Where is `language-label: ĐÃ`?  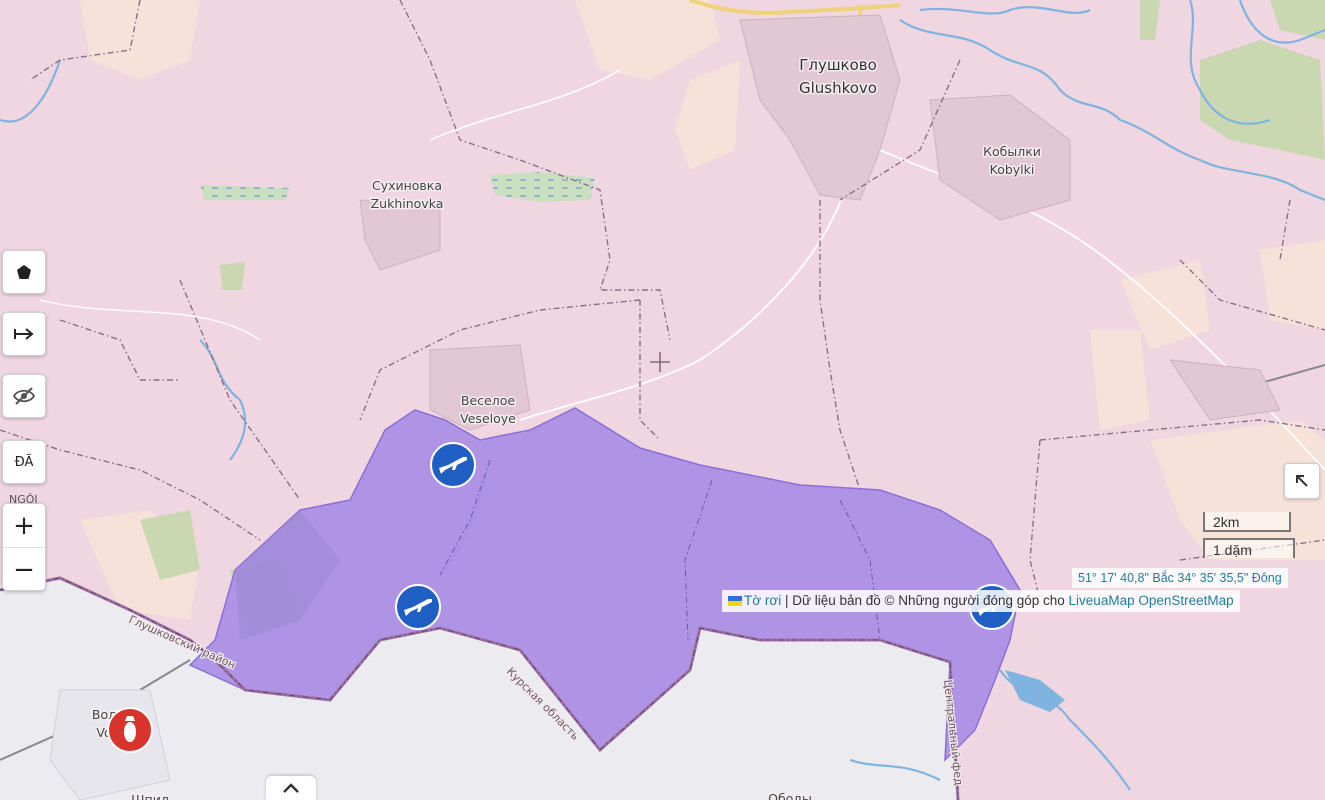 language-label: ĐÃ is located at coordinates (24, 462).